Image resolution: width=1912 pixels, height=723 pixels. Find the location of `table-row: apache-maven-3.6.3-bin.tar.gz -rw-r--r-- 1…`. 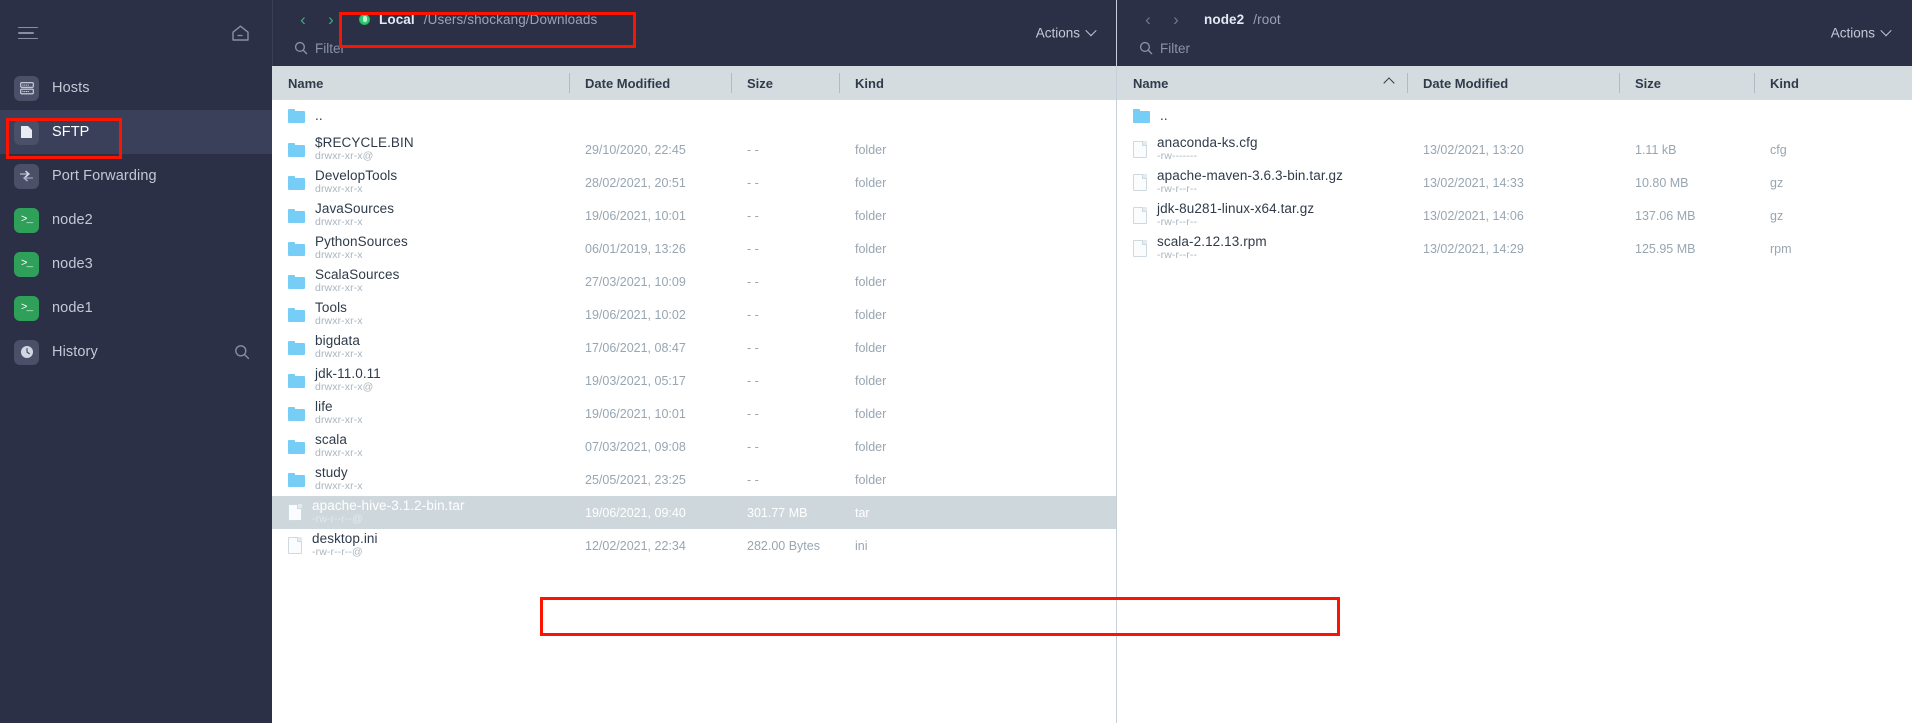

table-row: apache-maven-3.6.3-bin.tar.gz -rw-r--r-- 1… is located at coordinates (1514, 182).